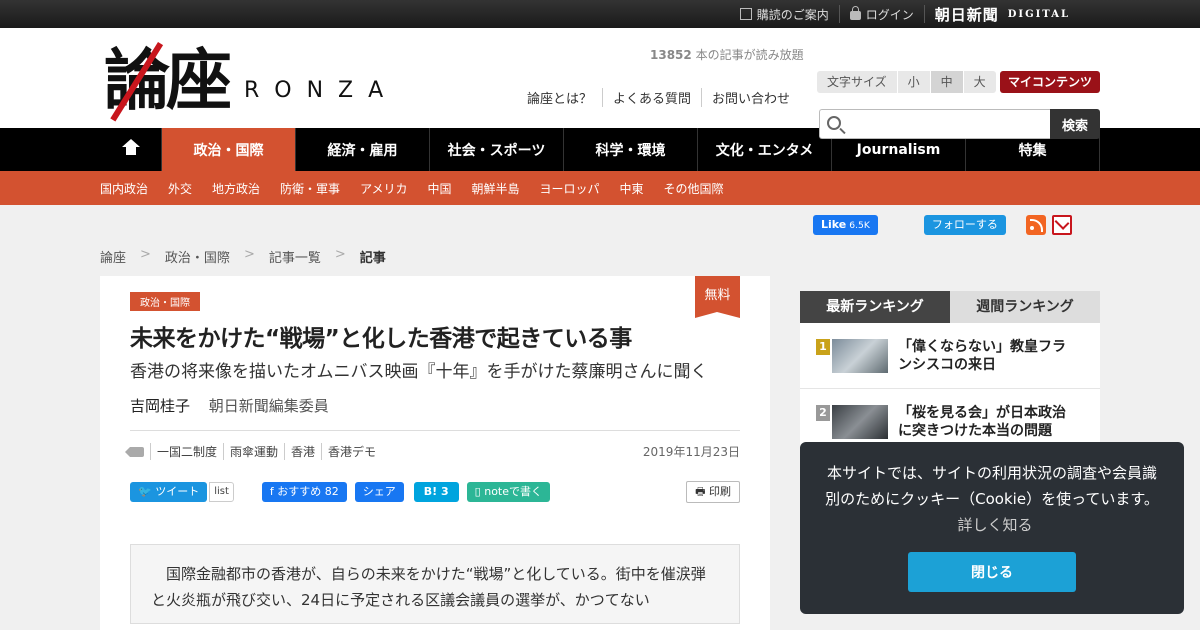 The width and height of the screenshot is (1200, 630). I want to click on subnav-item: その他国際, so click(694, 188).